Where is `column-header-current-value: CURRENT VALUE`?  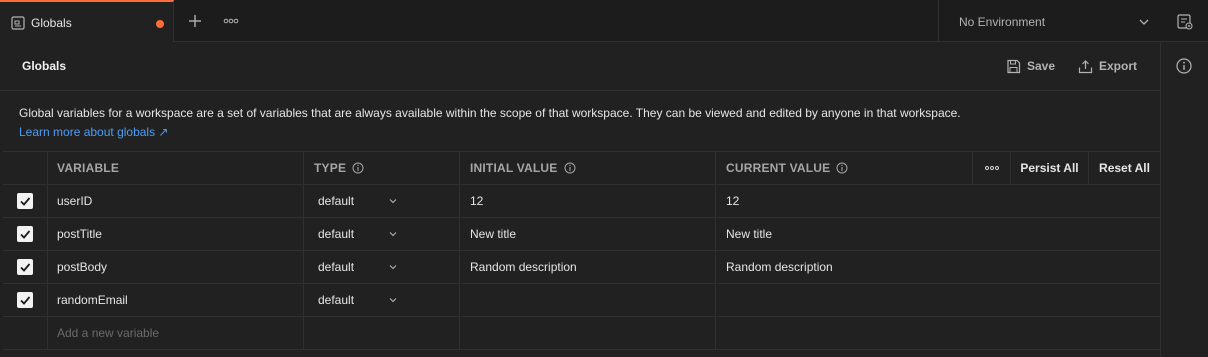 column-header-current-value: CURRENT VALUE is located at coordinates (778, 168).